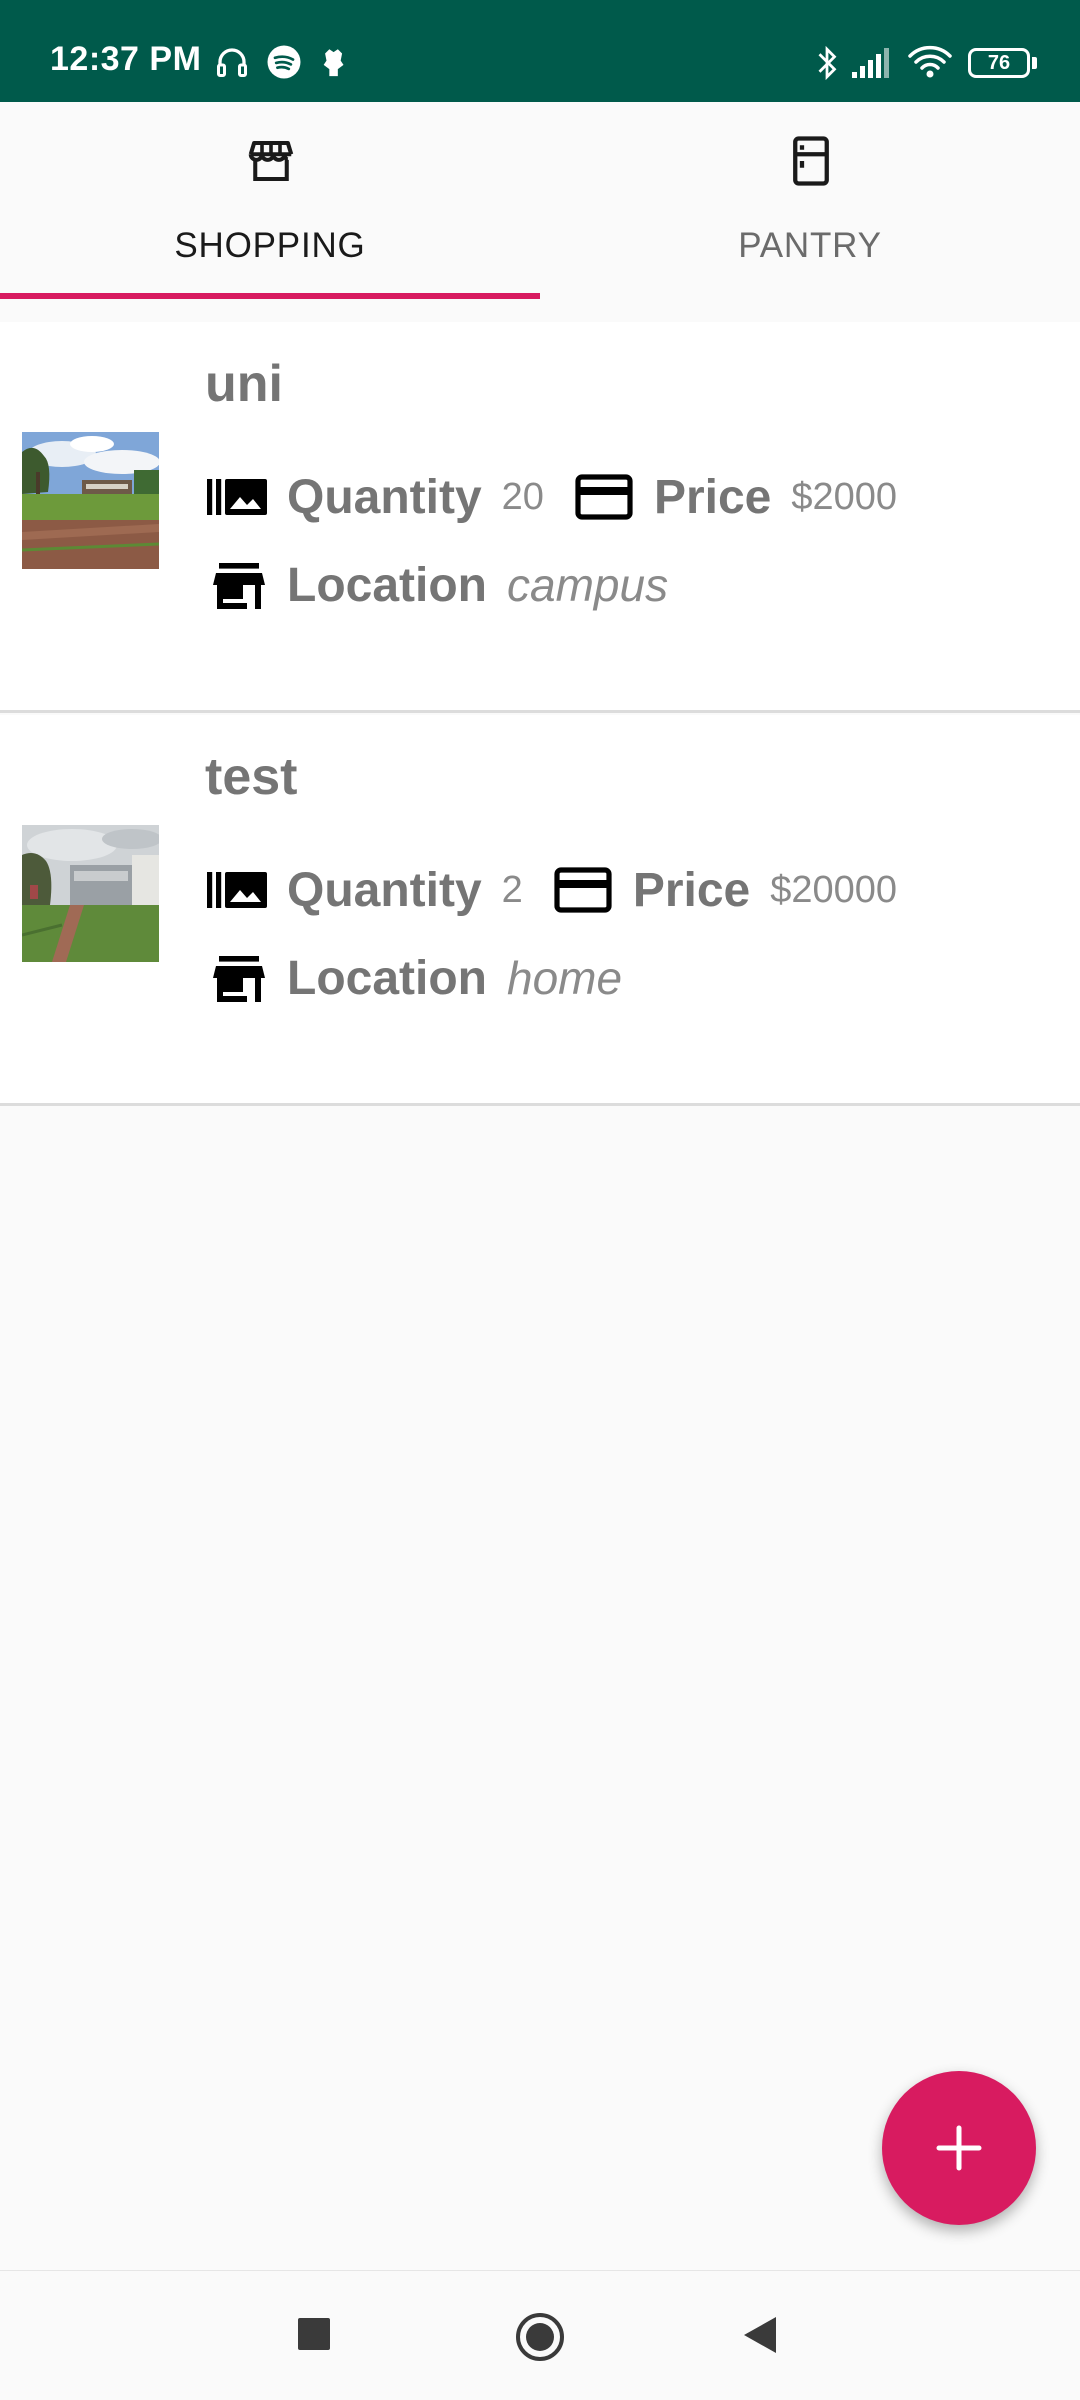 The image size is (1080, 2400). What do you see at coordinates (126, 59) in the screenshot?
I see `status-time: 12:37 PM` at bounding box center [126, 59].